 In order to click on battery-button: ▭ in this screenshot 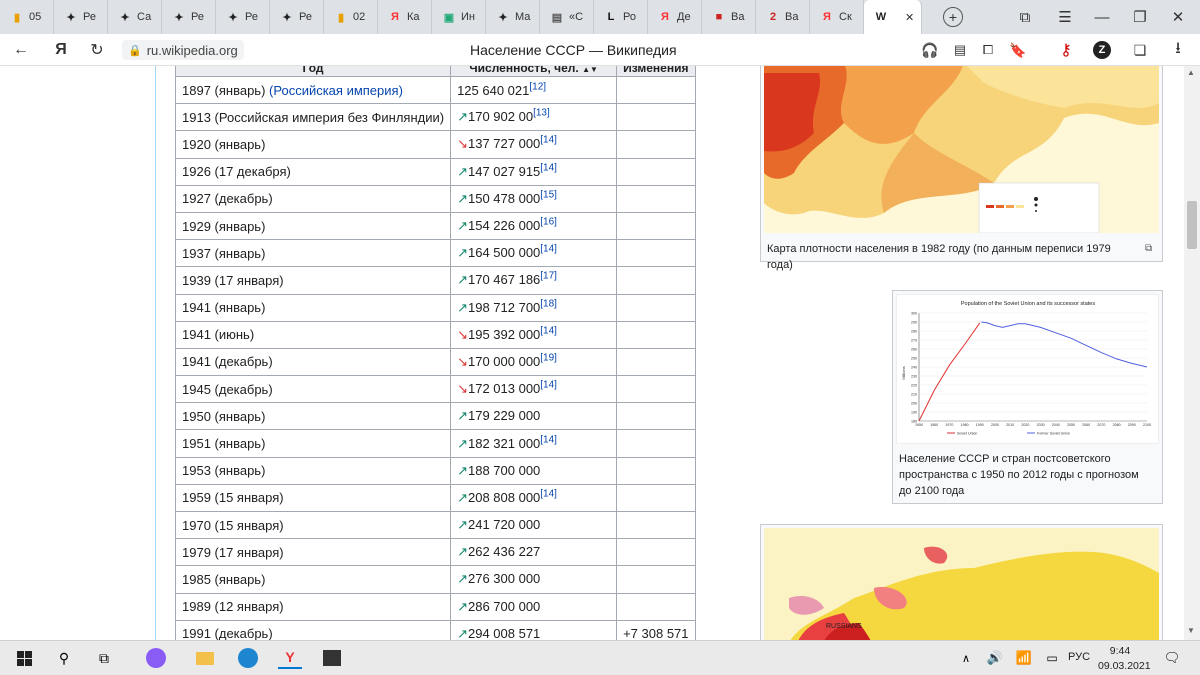, I will do `click(1052, 658)`.